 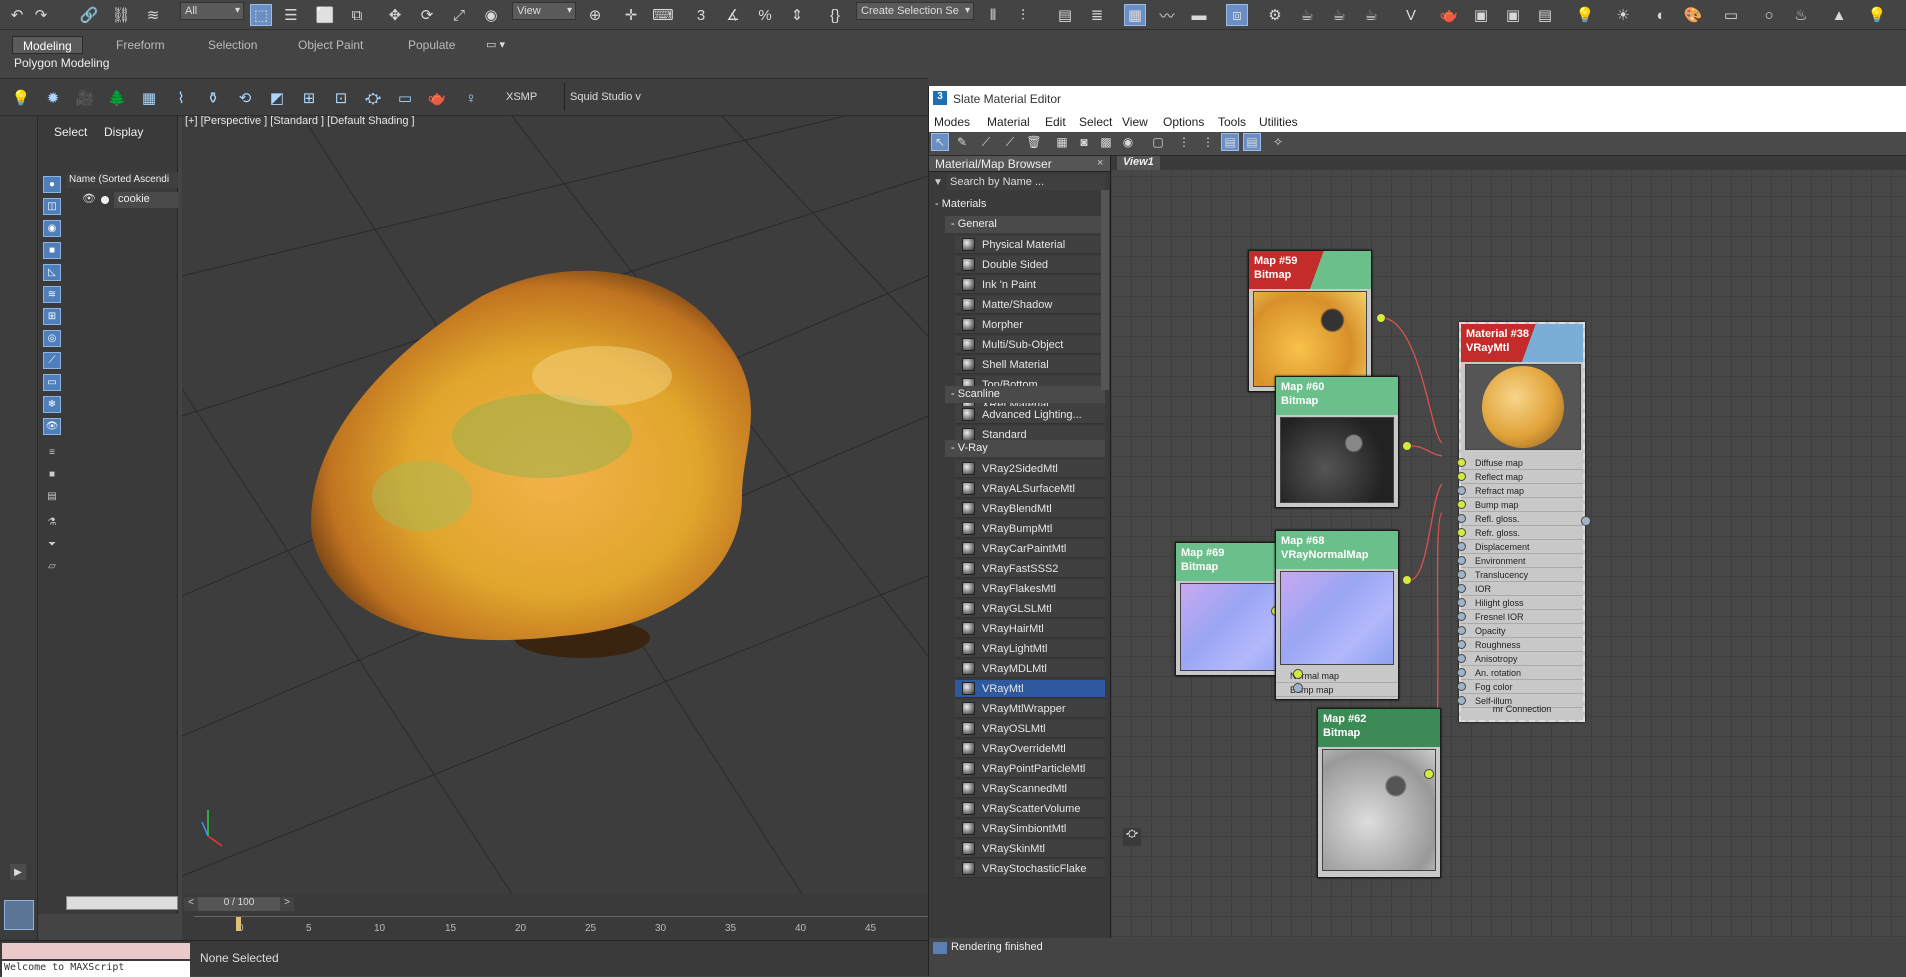 I want to click on curve-icon: ⌇, so click(x=181, y=98).